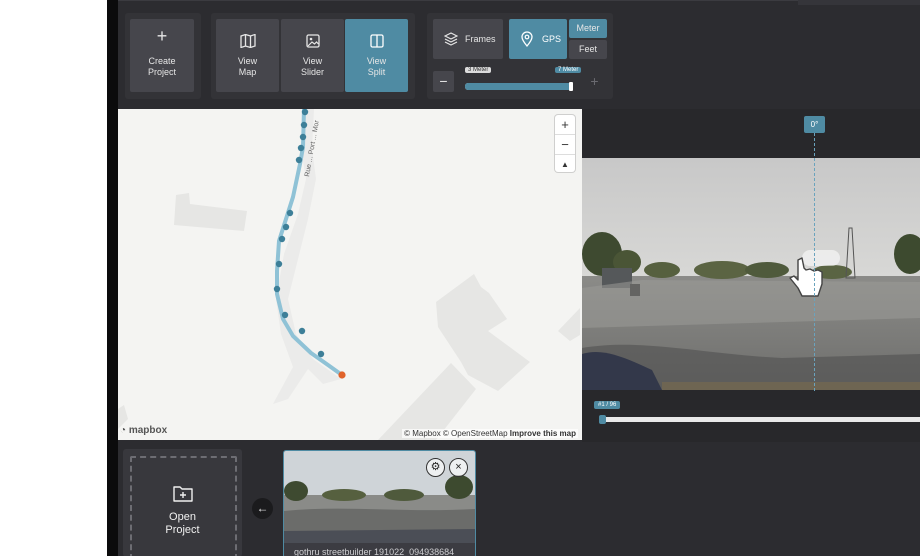 Image resolution: width=920 pixels, height=556 pixels. I want to click on distance-slider-handle, so click(571, 86).